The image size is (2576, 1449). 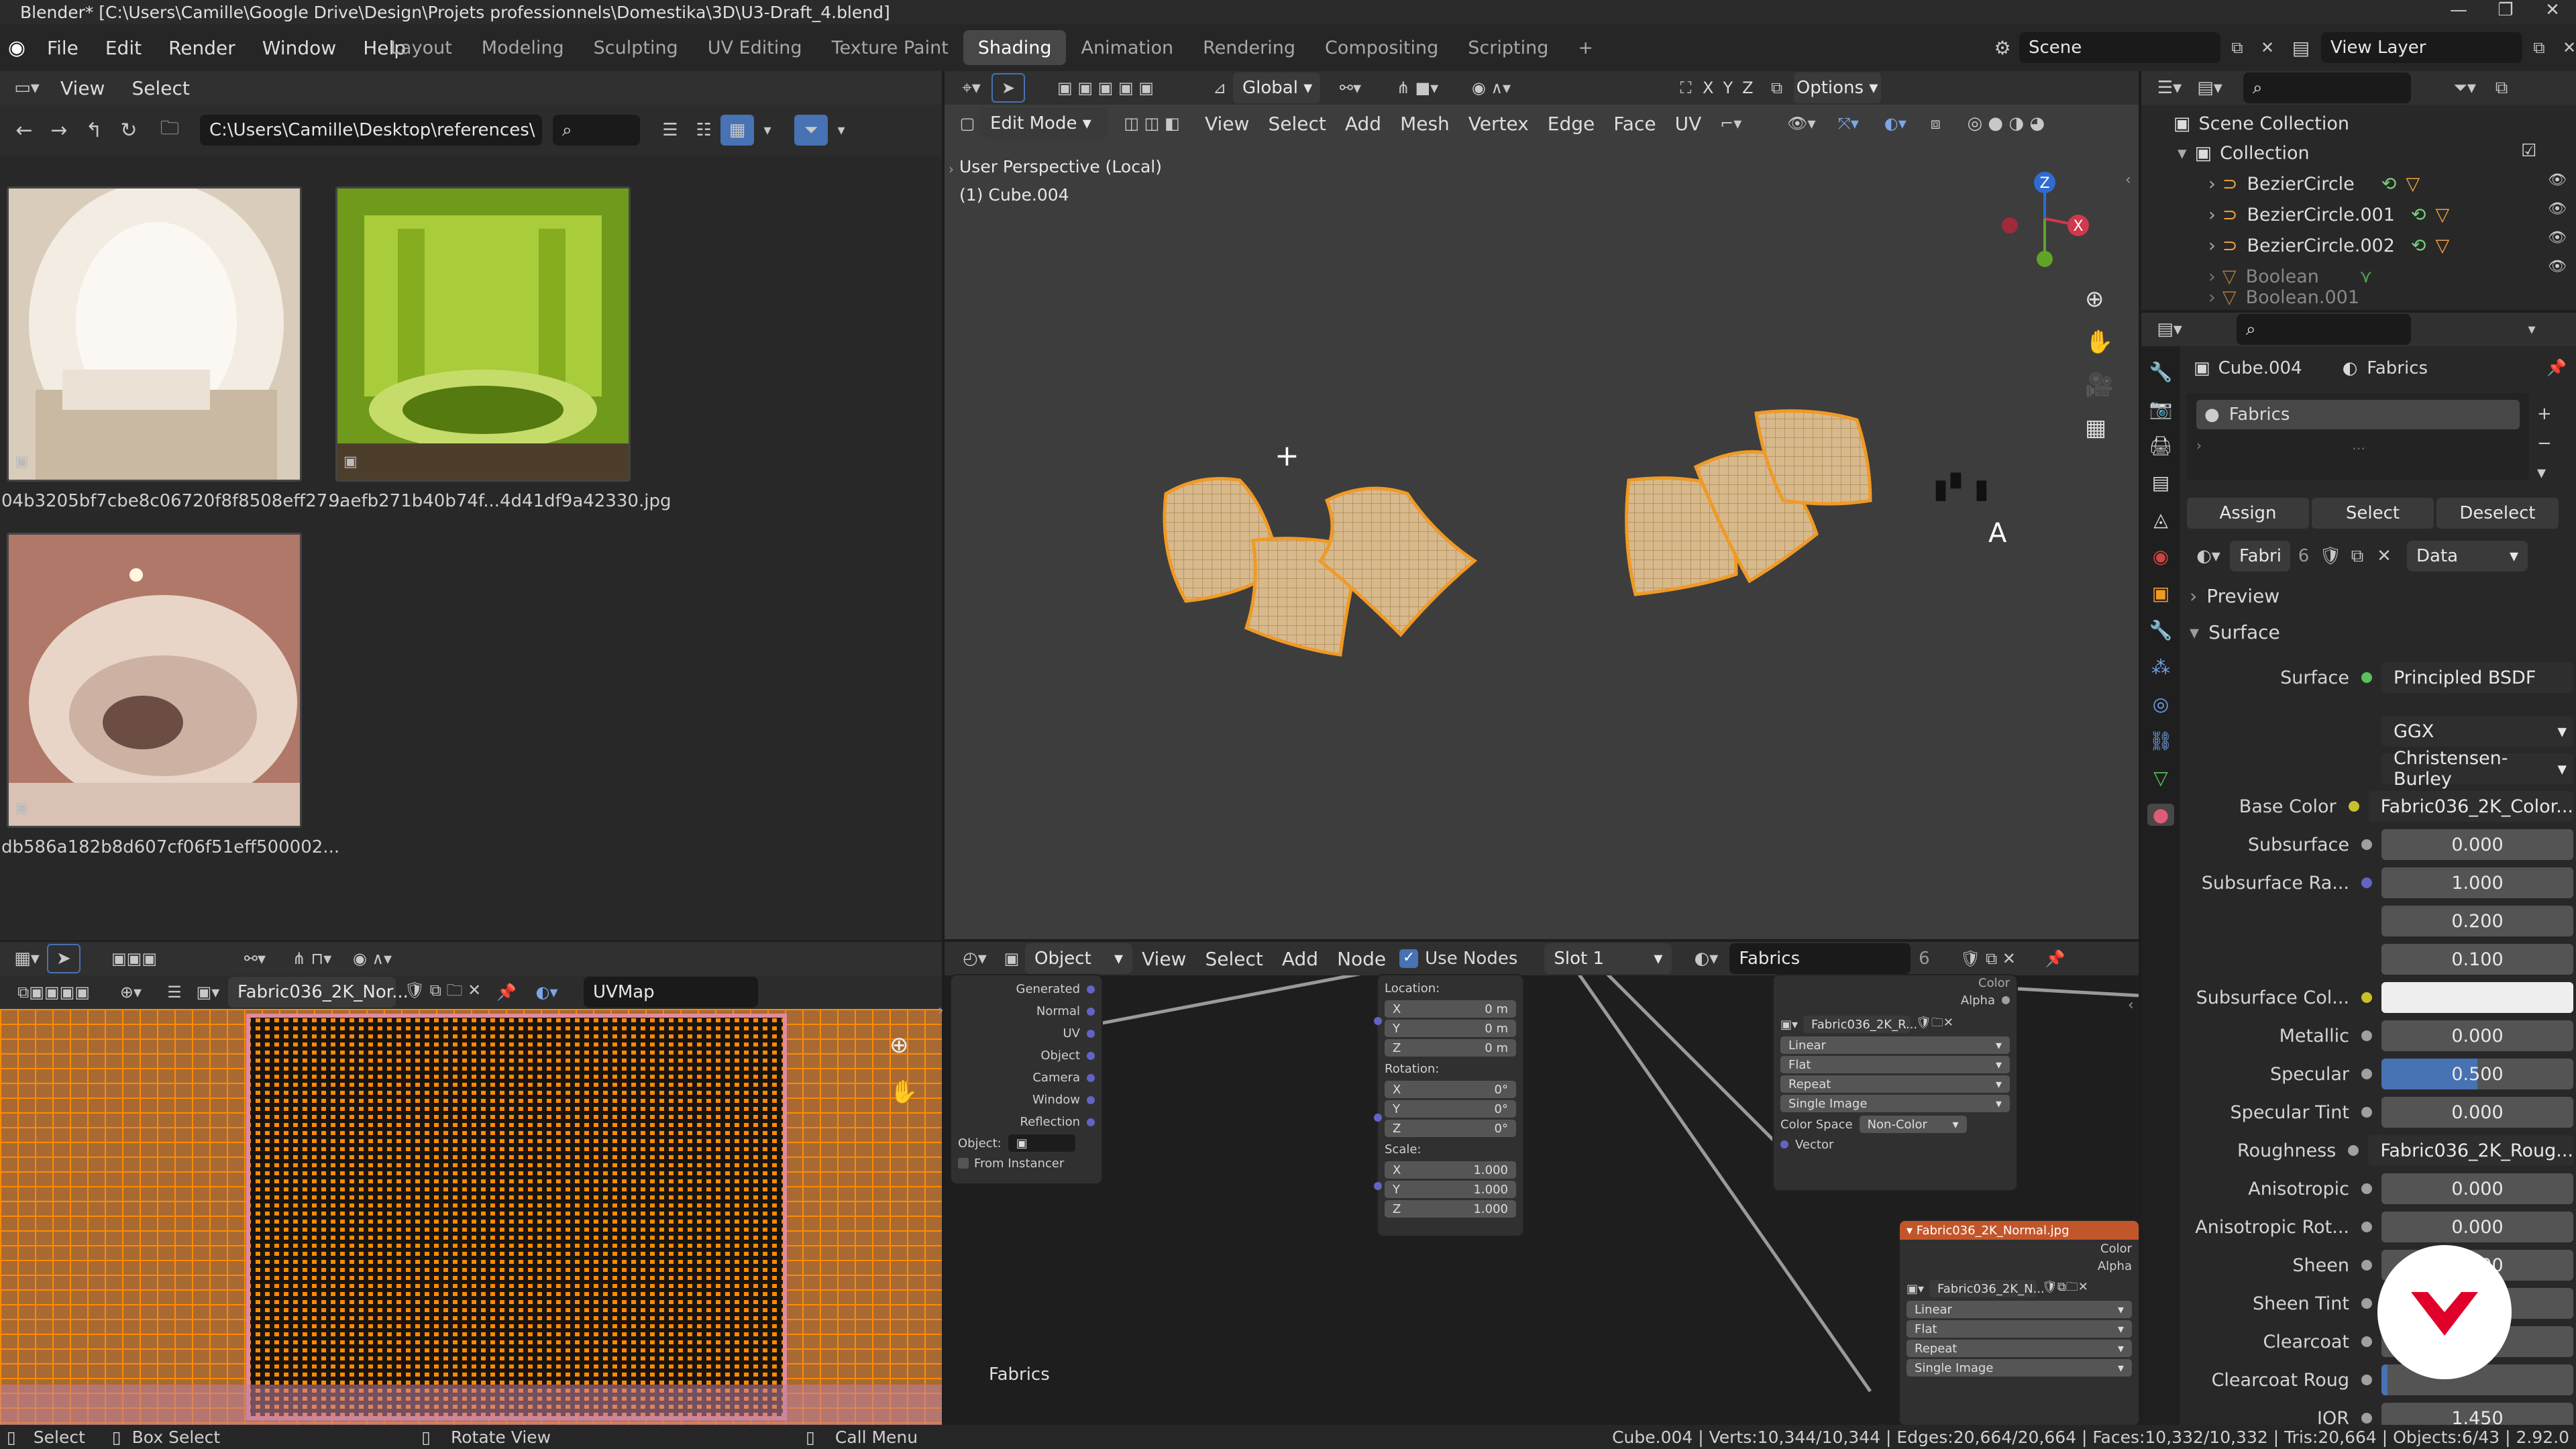 What do you see at coordinates (1296, 123) in the screenshot?
I see `viewport-menu-select: Select` at bounding box center [1296, 123].